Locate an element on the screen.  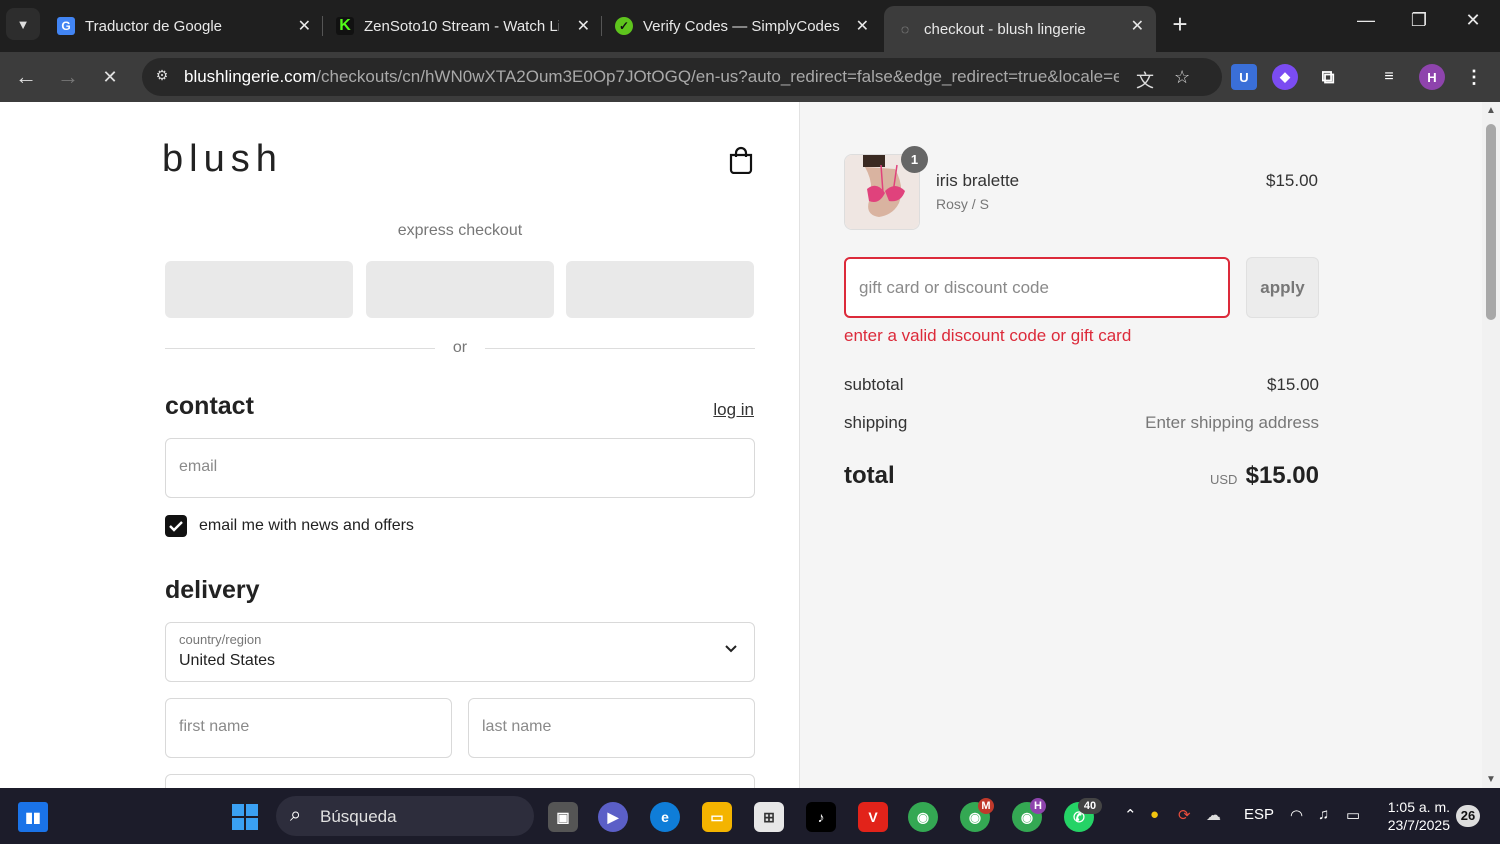
total-value: $15.00 is located at coordinates (1282, 475).